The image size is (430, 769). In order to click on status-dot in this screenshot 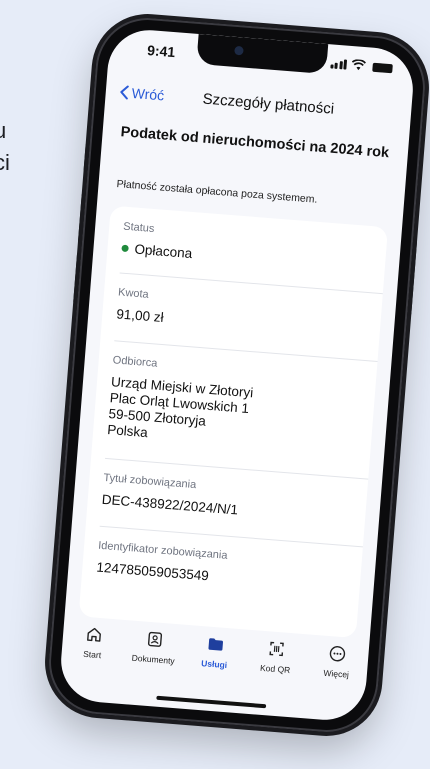, I will do `click(125, 248)`.